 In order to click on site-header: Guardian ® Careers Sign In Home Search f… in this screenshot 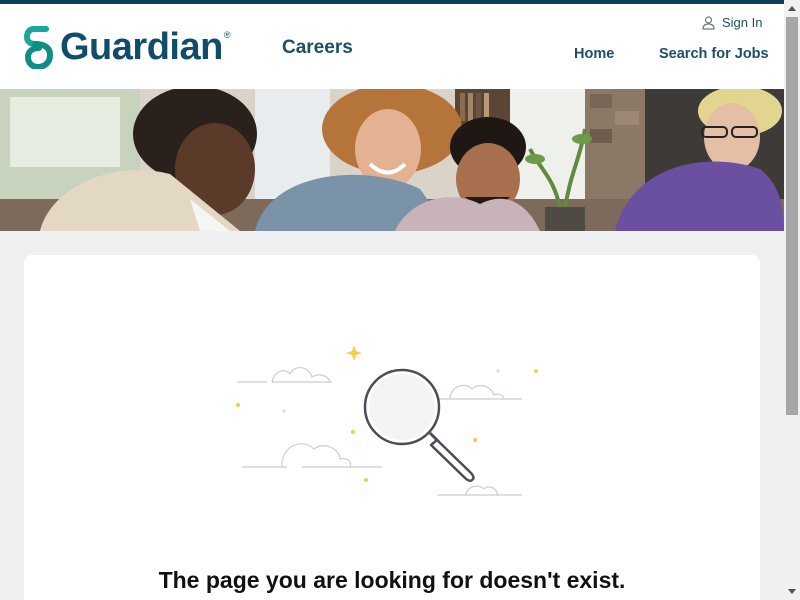, I will do `click(392, 46)`.